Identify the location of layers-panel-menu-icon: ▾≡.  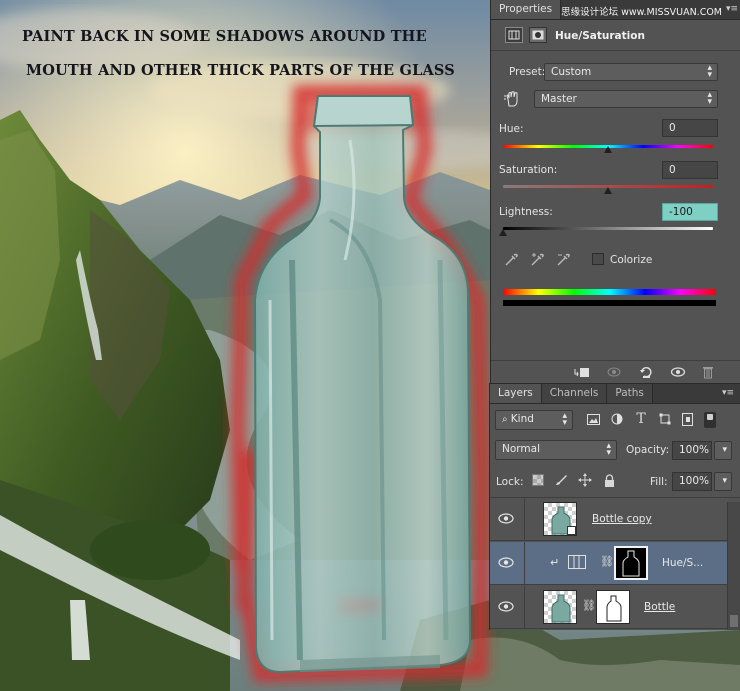
(731, 393).